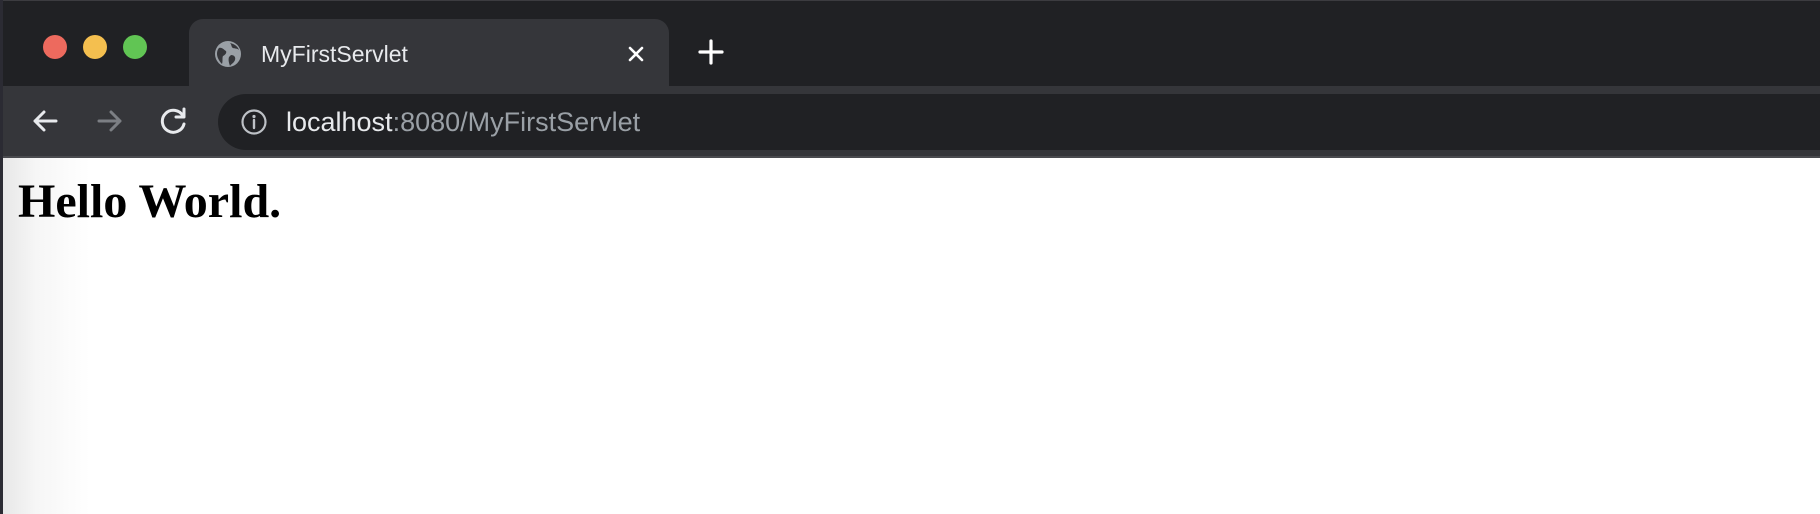 This screenshot has width=1820, height=514. What do you see at coordinates (110, 121) in the screenshot?
I see `arrow-right-icon` at bounding box center [110, 121].